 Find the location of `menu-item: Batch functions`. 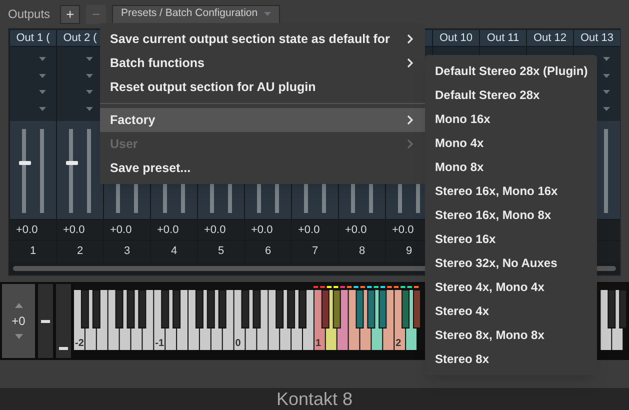

menu-item: Batch functions is located at coordinates (262, 63).